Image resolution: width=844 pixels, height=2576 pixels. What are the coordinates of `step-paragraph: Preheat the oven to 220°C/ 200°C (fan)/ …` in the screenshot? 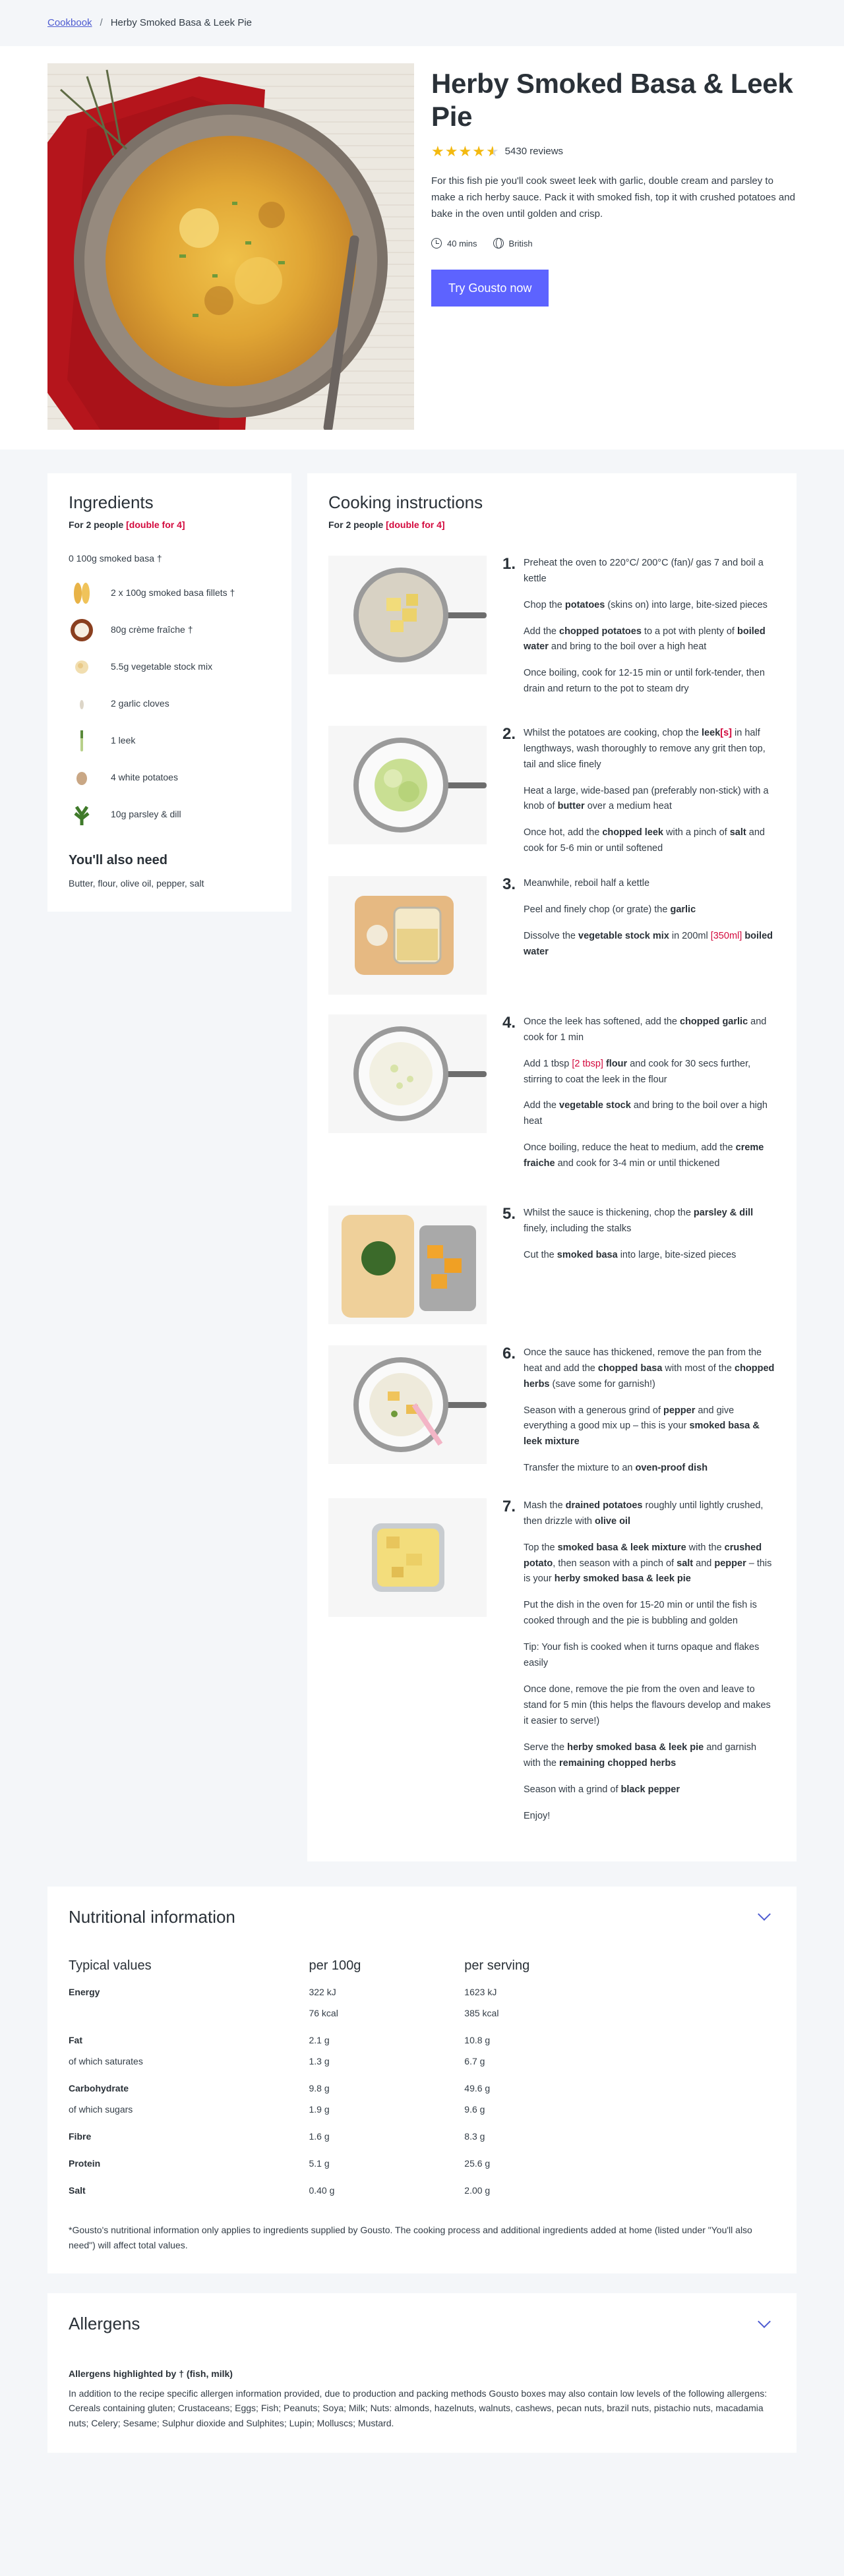 It's located at (644, 570).